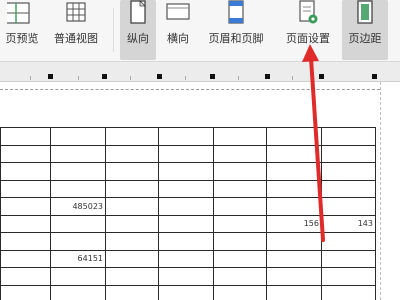 Image resolution: width=400 pixels, height=300 pixels. What do you see at coordinates (138, 38) in the screenshot?
I see `portrait-label: 纵向` at bounding box center [138, 38].